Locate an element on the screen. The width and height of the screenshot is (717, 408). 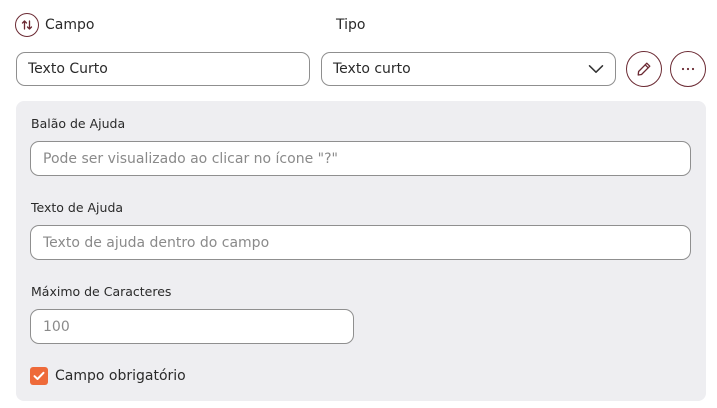
field-header is located at coordinates (27, 25).